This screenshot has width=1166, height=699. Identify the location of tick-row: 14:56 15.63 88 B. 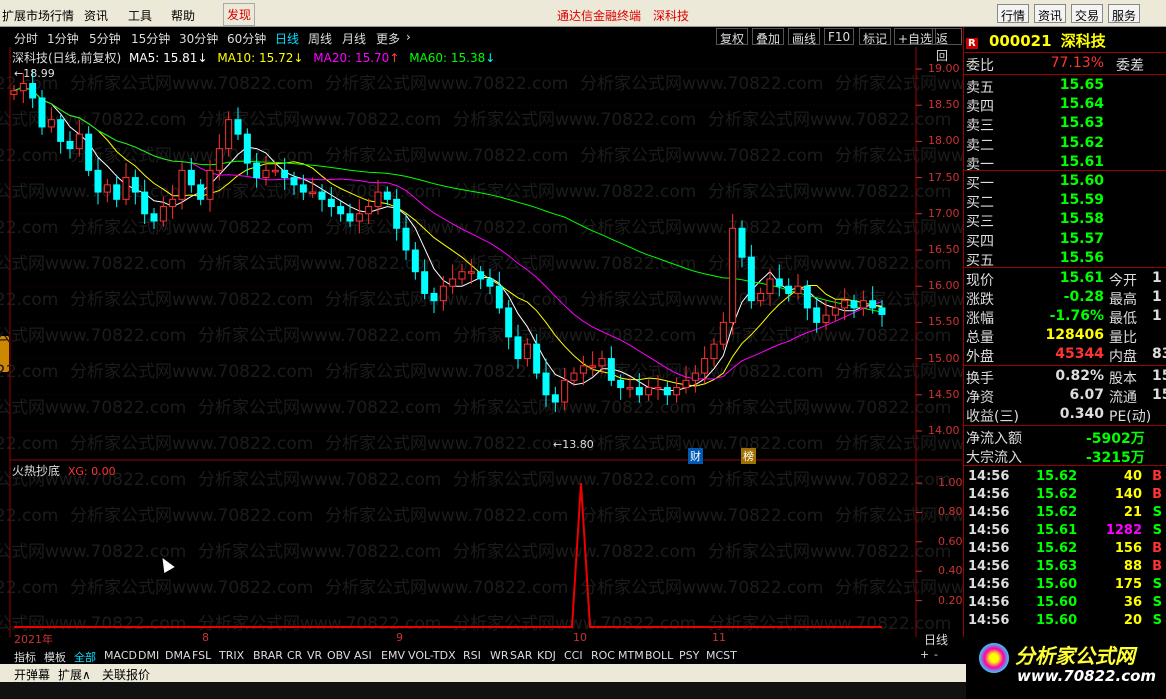
(1065, 567).